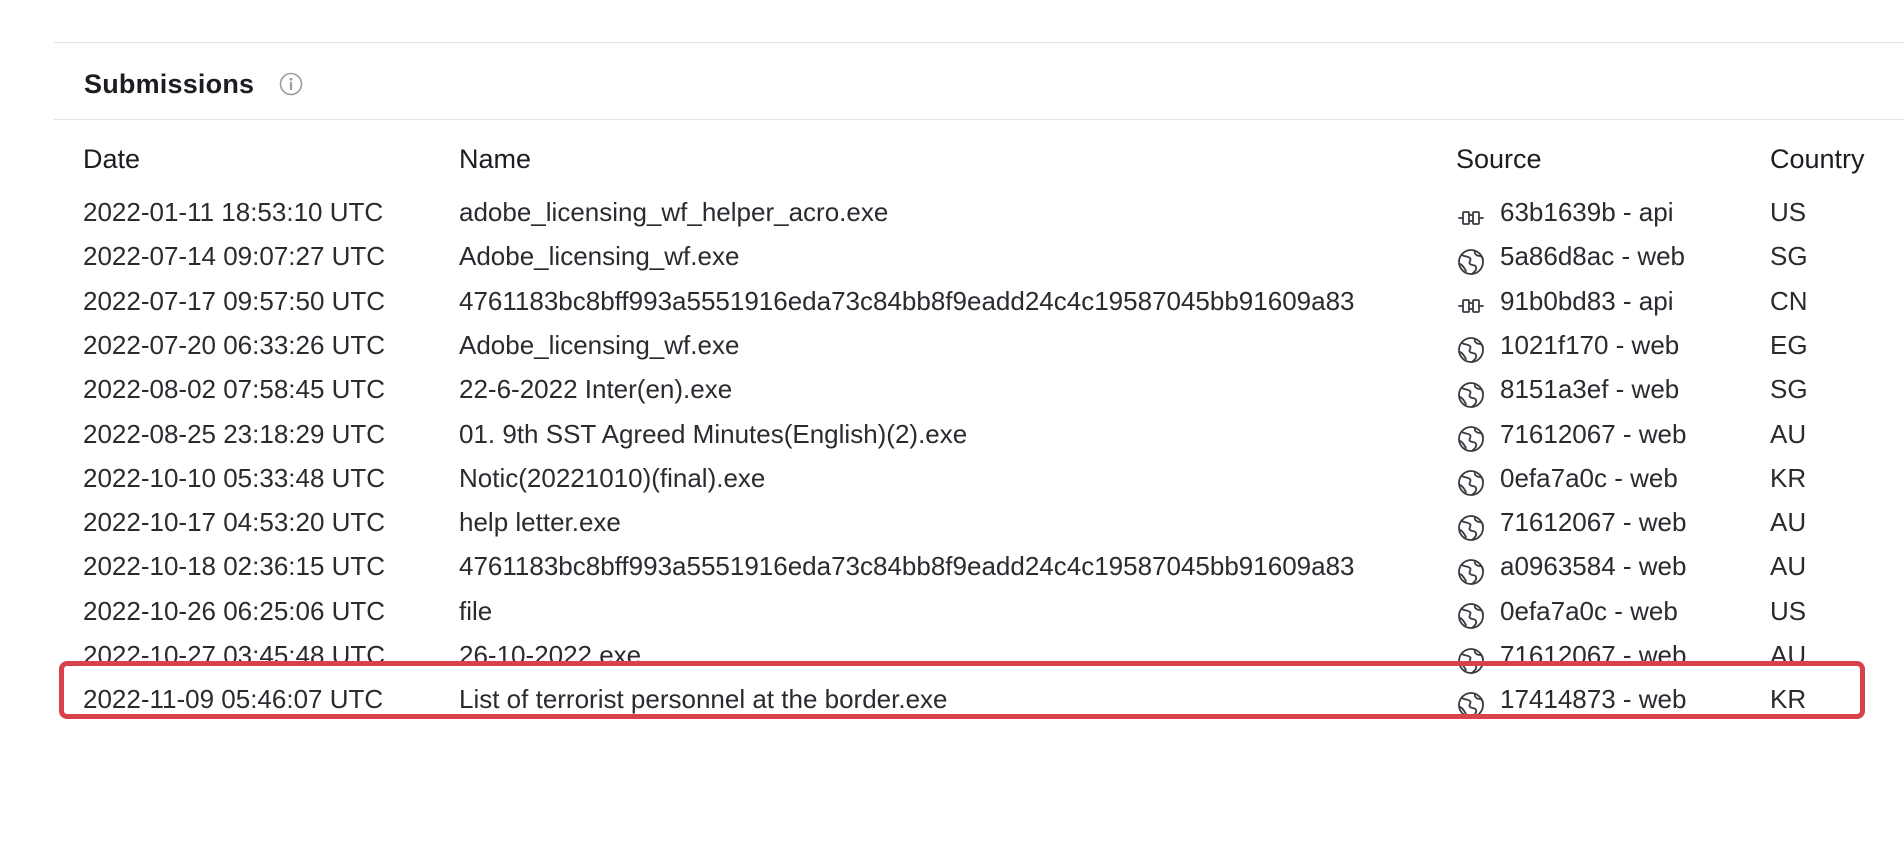  Describe the element at coordinates (979, 42) in the screenshot. I see `top-divider` at that location.